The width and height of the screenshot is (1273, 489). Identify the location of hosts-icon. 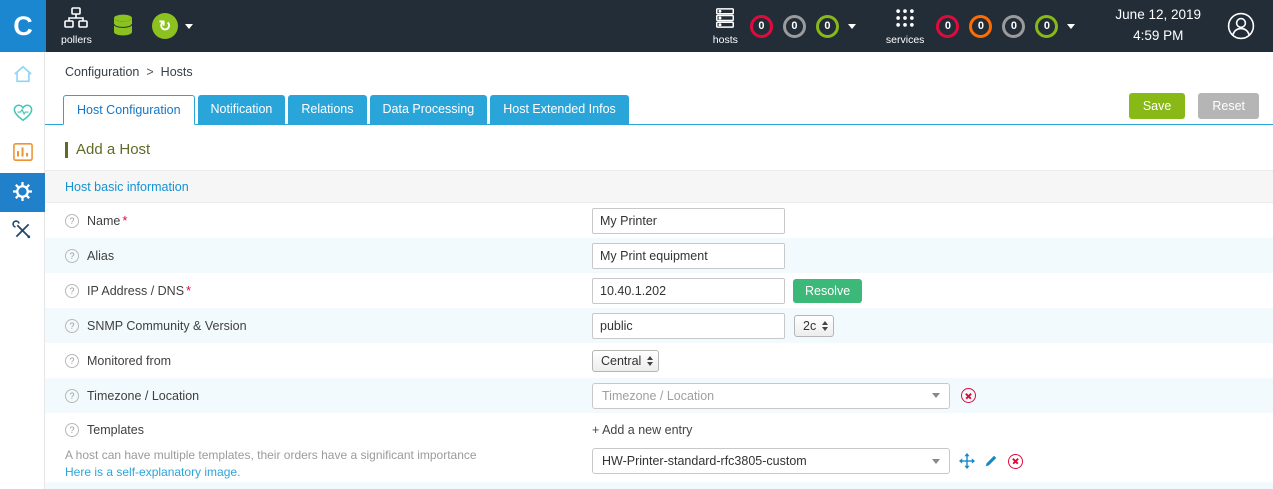
(725, 19).